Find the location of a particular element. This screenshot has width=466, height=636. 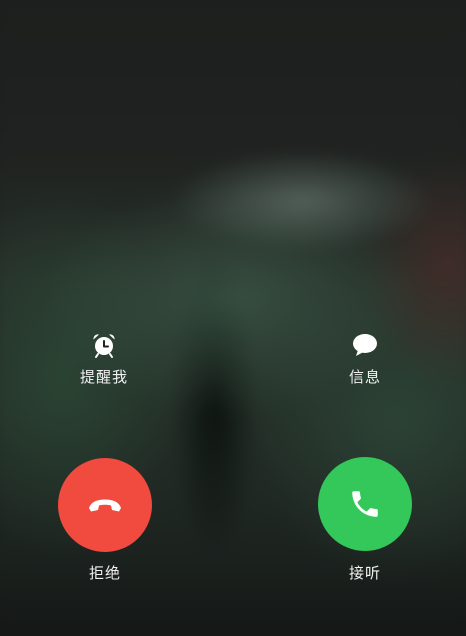

accept-button is located at coordinates (365, 504).